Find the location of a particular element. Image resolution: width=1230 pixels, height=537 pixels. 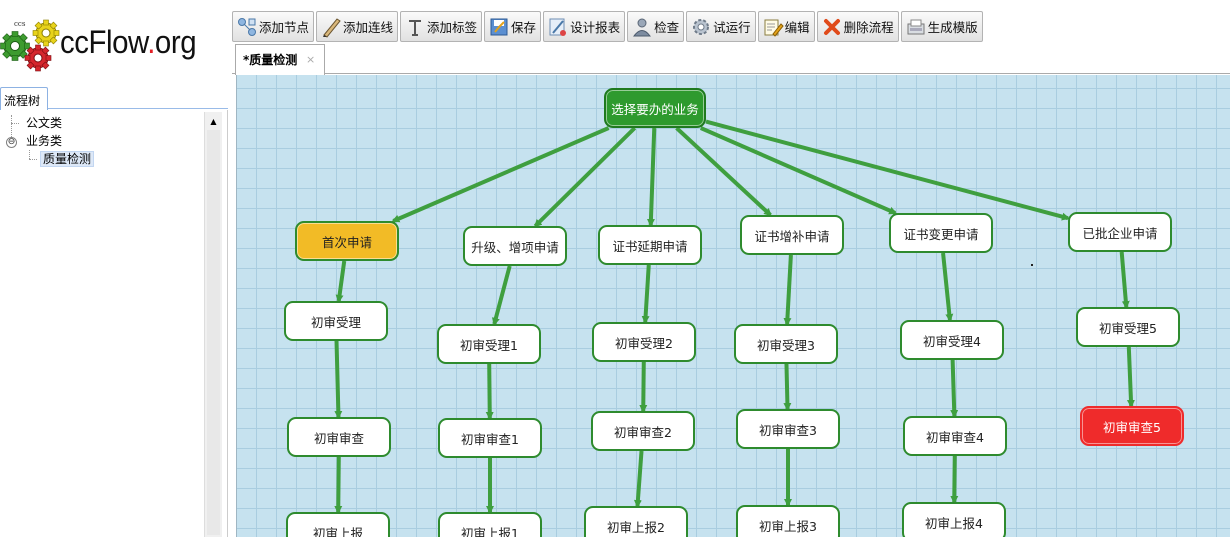

flow-node-approved-company-application: 已批企业申请 is located at coordinates (1120, 232).